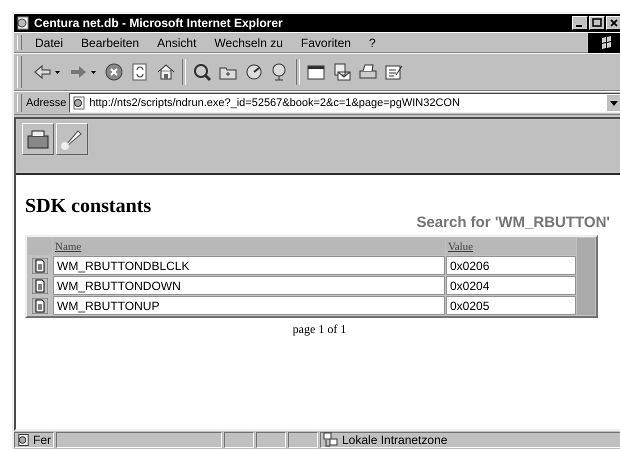 The image size is (620, 449). Describe the element at coordinates (613, 103) in the screenshot. I see `dropdown-arrow-icon` at that location.